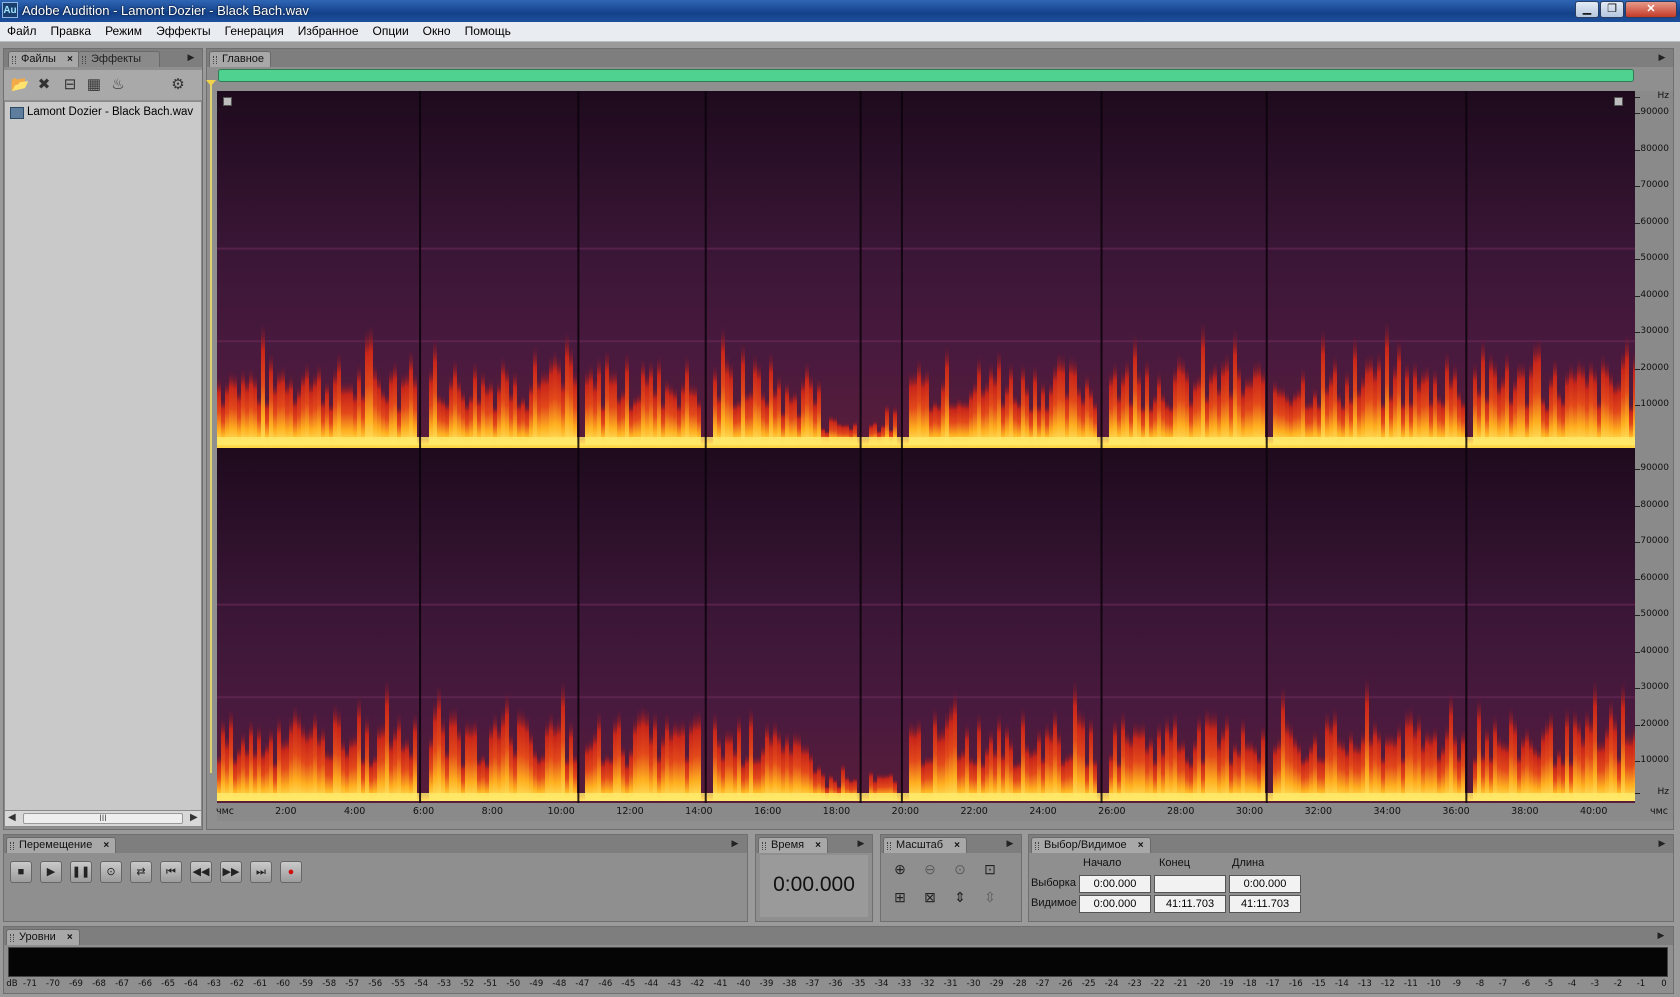  I want to click on tab-levels: Уровни ×, so click(43, 937).